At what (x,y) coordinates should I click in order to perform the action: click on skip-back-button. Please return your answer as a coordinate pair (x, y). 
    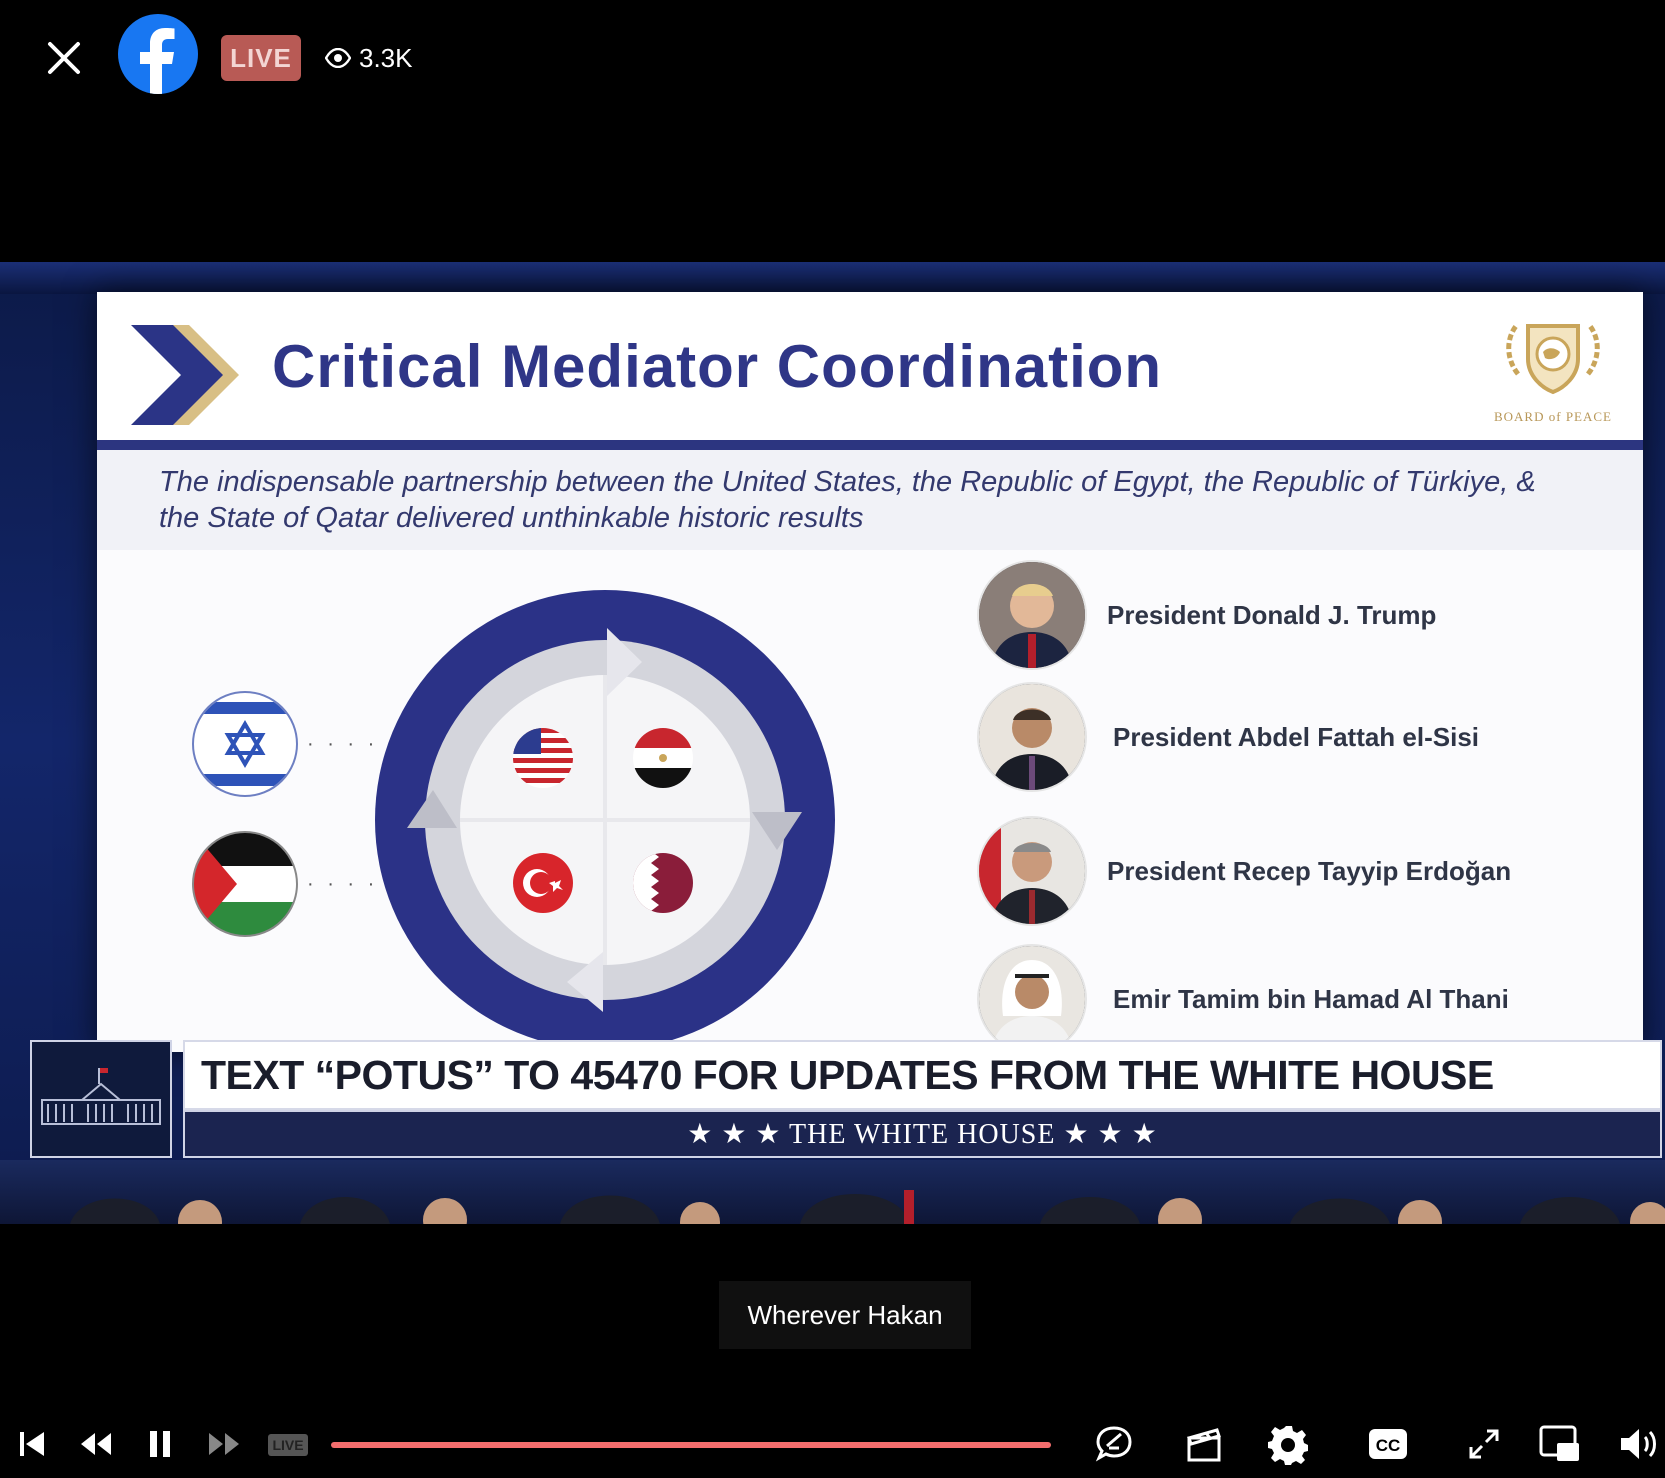
    Looking at the image, I should click on (32, 1444).